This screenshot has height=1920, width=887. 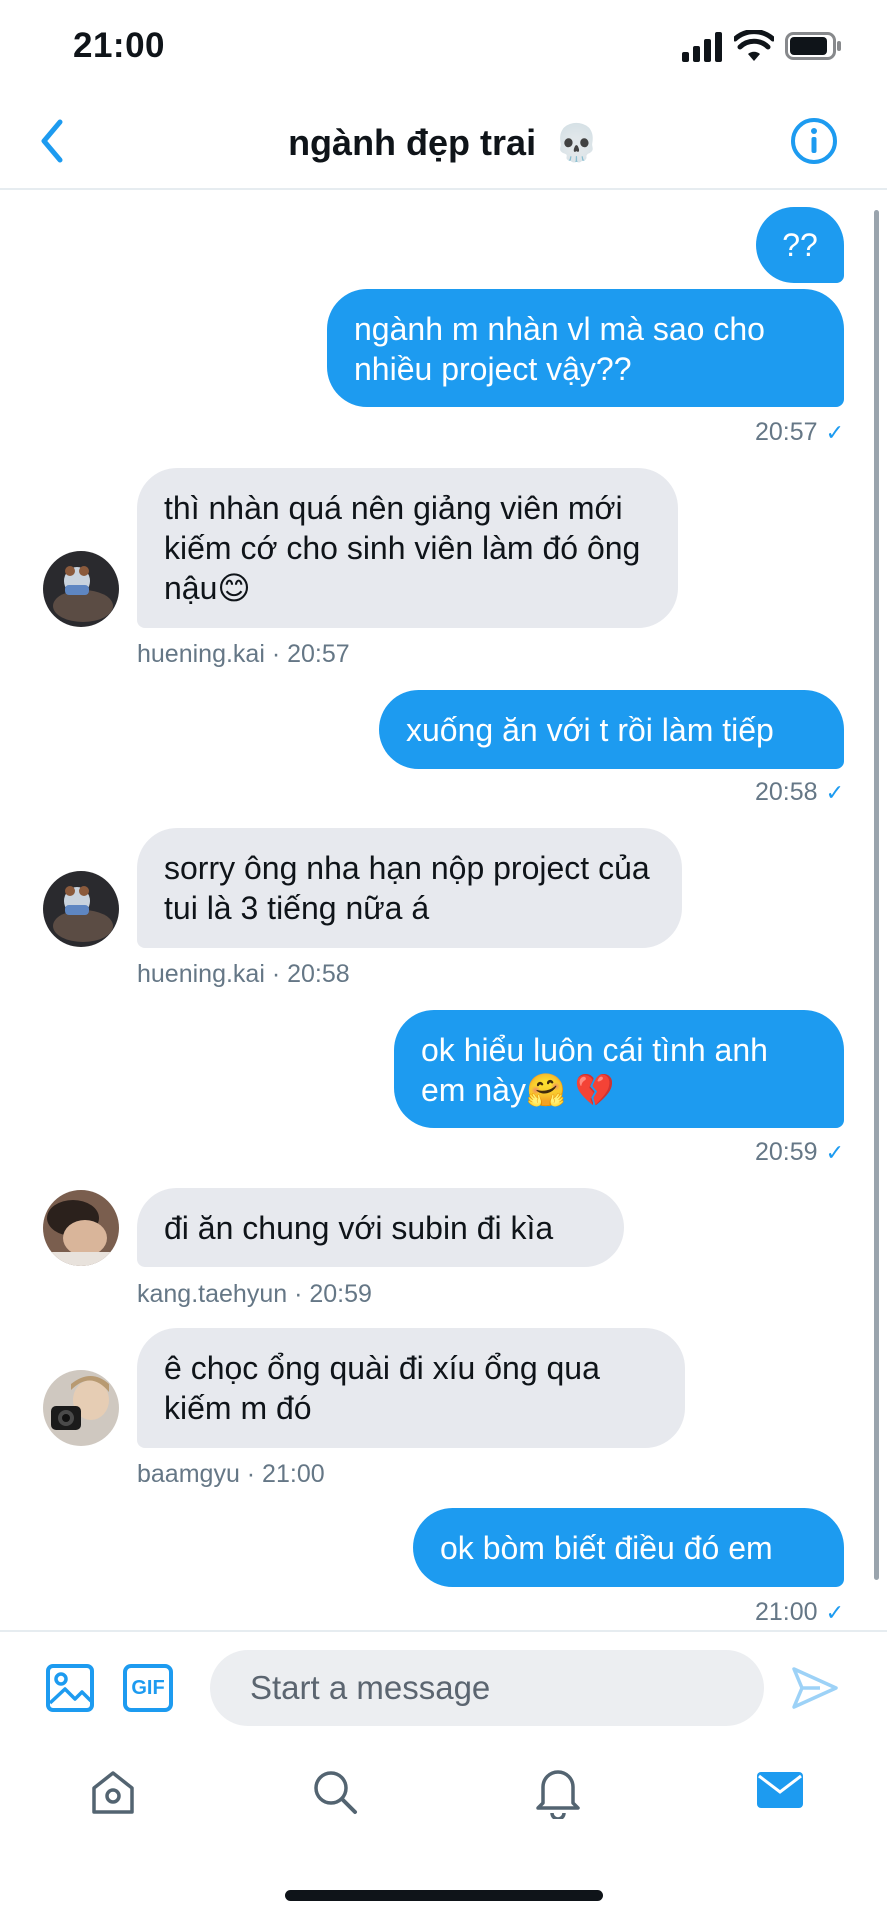 What do you see at coordinates (786, 792) in the screenshot?
I see `message-time: 20:58` at bounding box center [786, 792].